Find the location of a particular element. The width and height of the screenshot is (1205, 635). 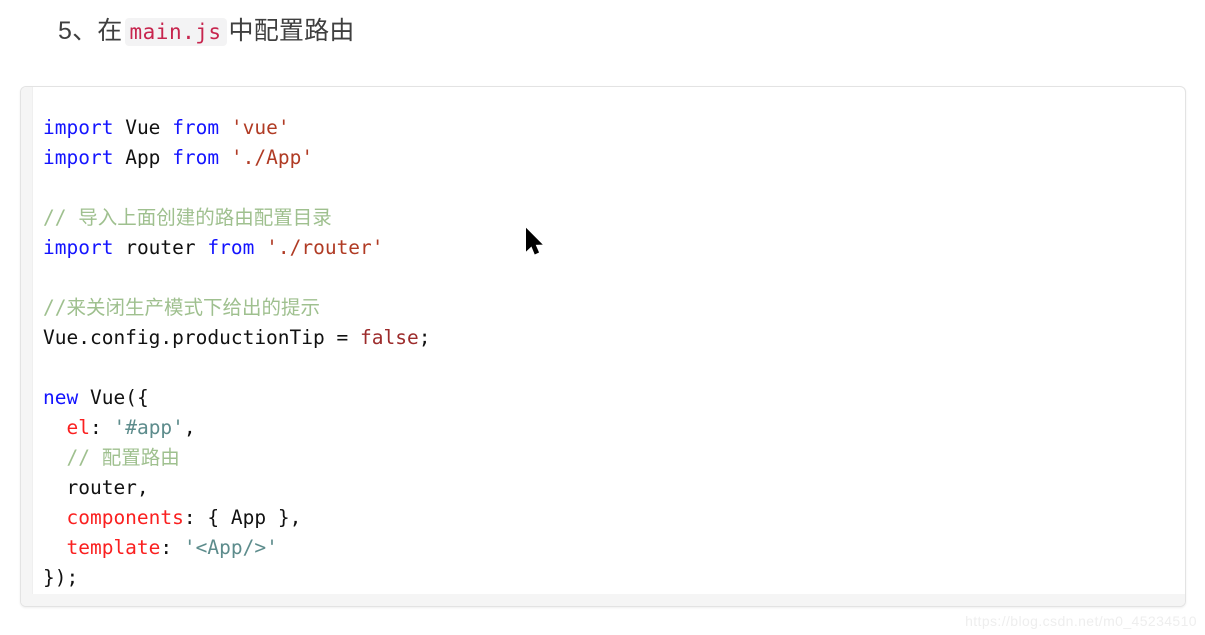

token-string-vue: 'vue' is located at coordinates (260, 127).